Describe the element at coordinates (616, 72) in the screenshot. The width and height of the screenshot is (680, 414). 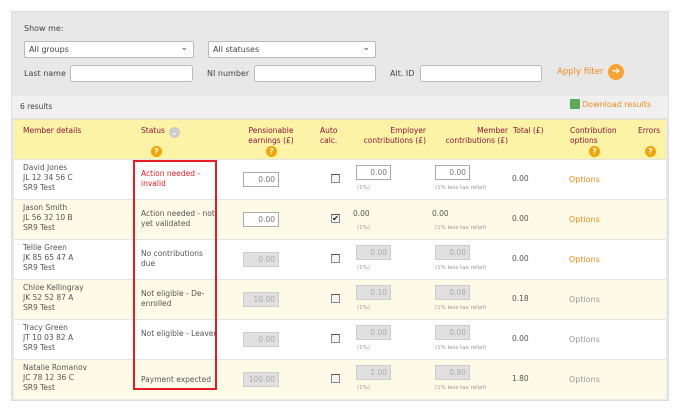
I see `arrow-right-icon: ➔` at that location.